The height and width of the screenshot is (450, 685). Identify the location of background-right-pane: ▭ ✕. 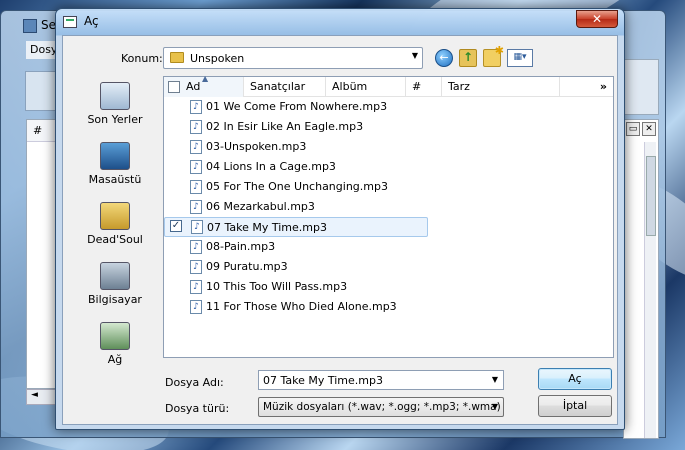
(641, 279).